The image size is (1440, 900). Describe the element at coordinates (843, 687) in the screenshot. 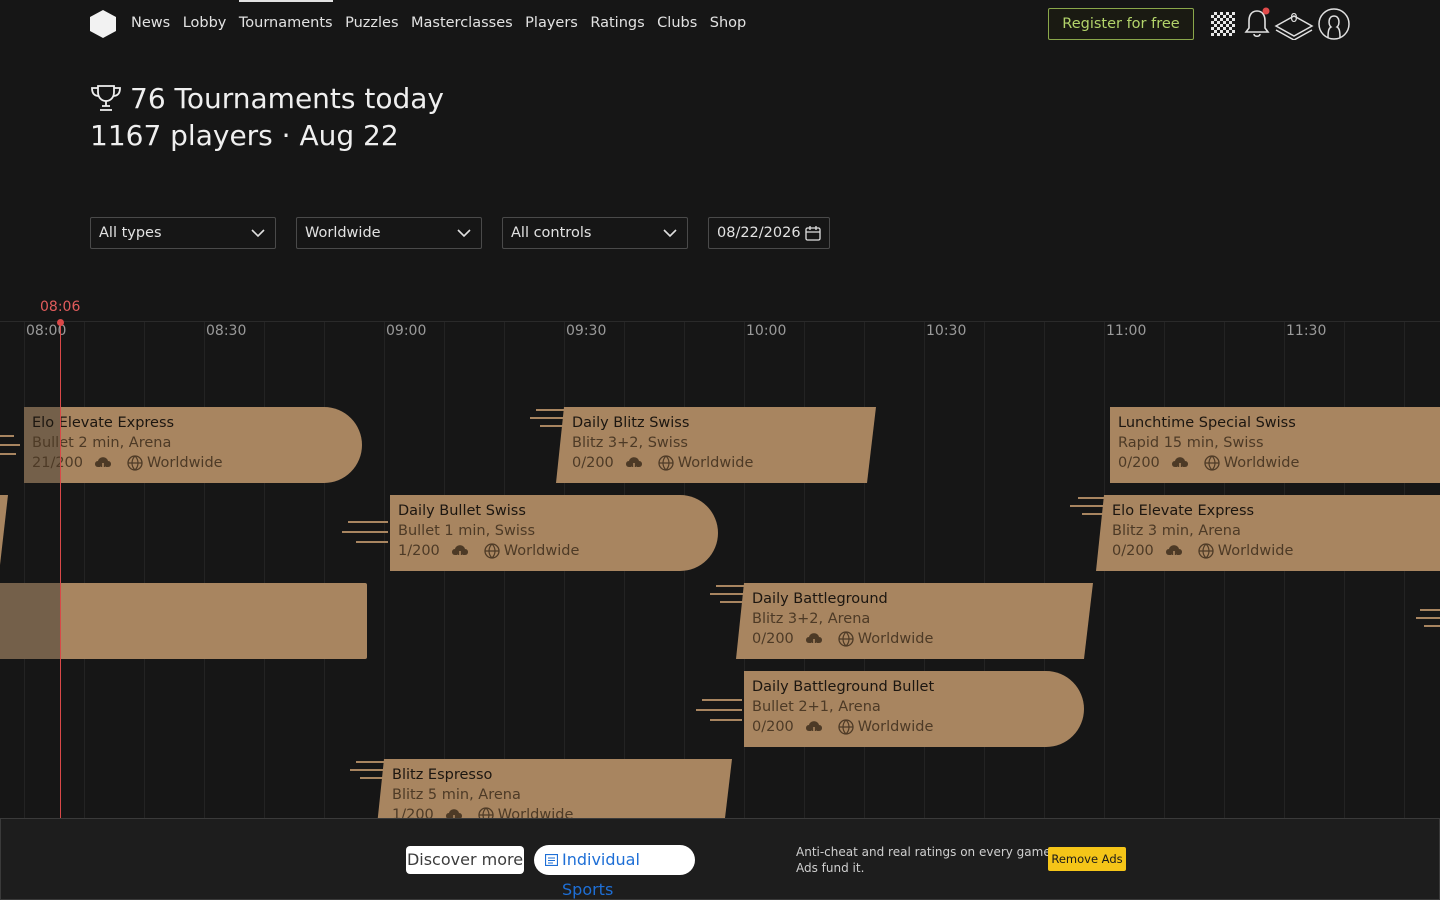

I see `tournament-name: Daily Battleground Bullet` at that location.